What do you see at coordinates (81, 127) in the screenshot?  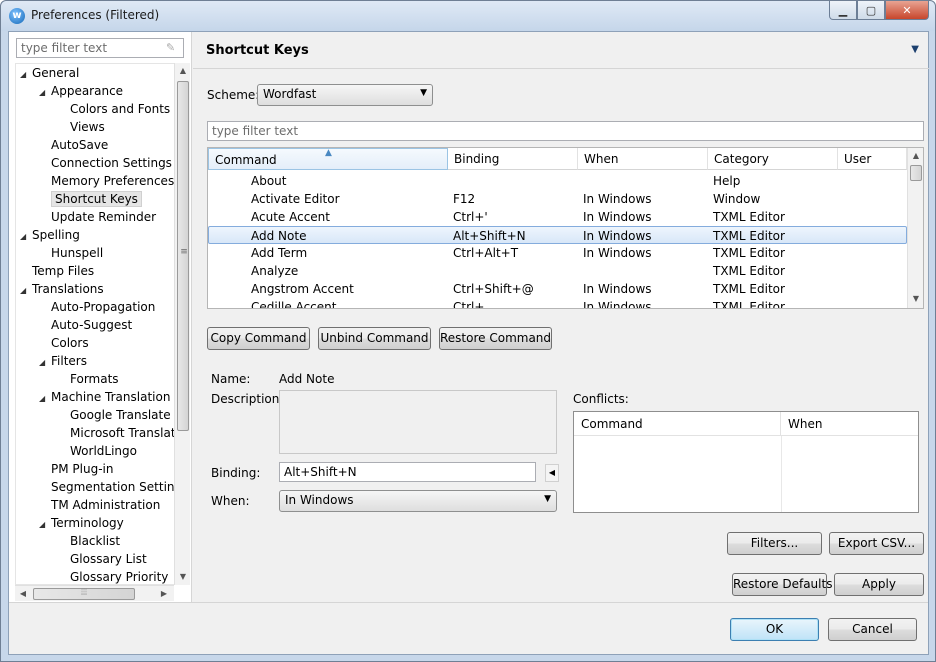 I see `tree-item: Views` at bounding box center [81, 127].